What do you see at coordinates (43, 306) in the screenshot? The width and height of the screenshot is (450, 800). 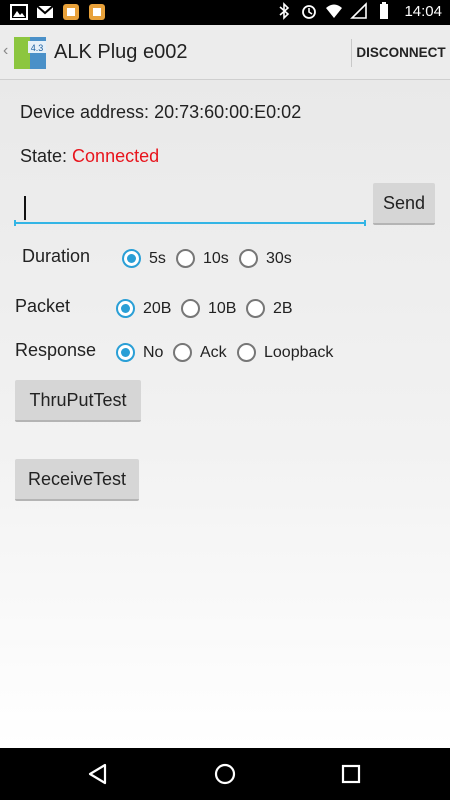 I see `packet-label: Packet` at bounding box center [43, 306].